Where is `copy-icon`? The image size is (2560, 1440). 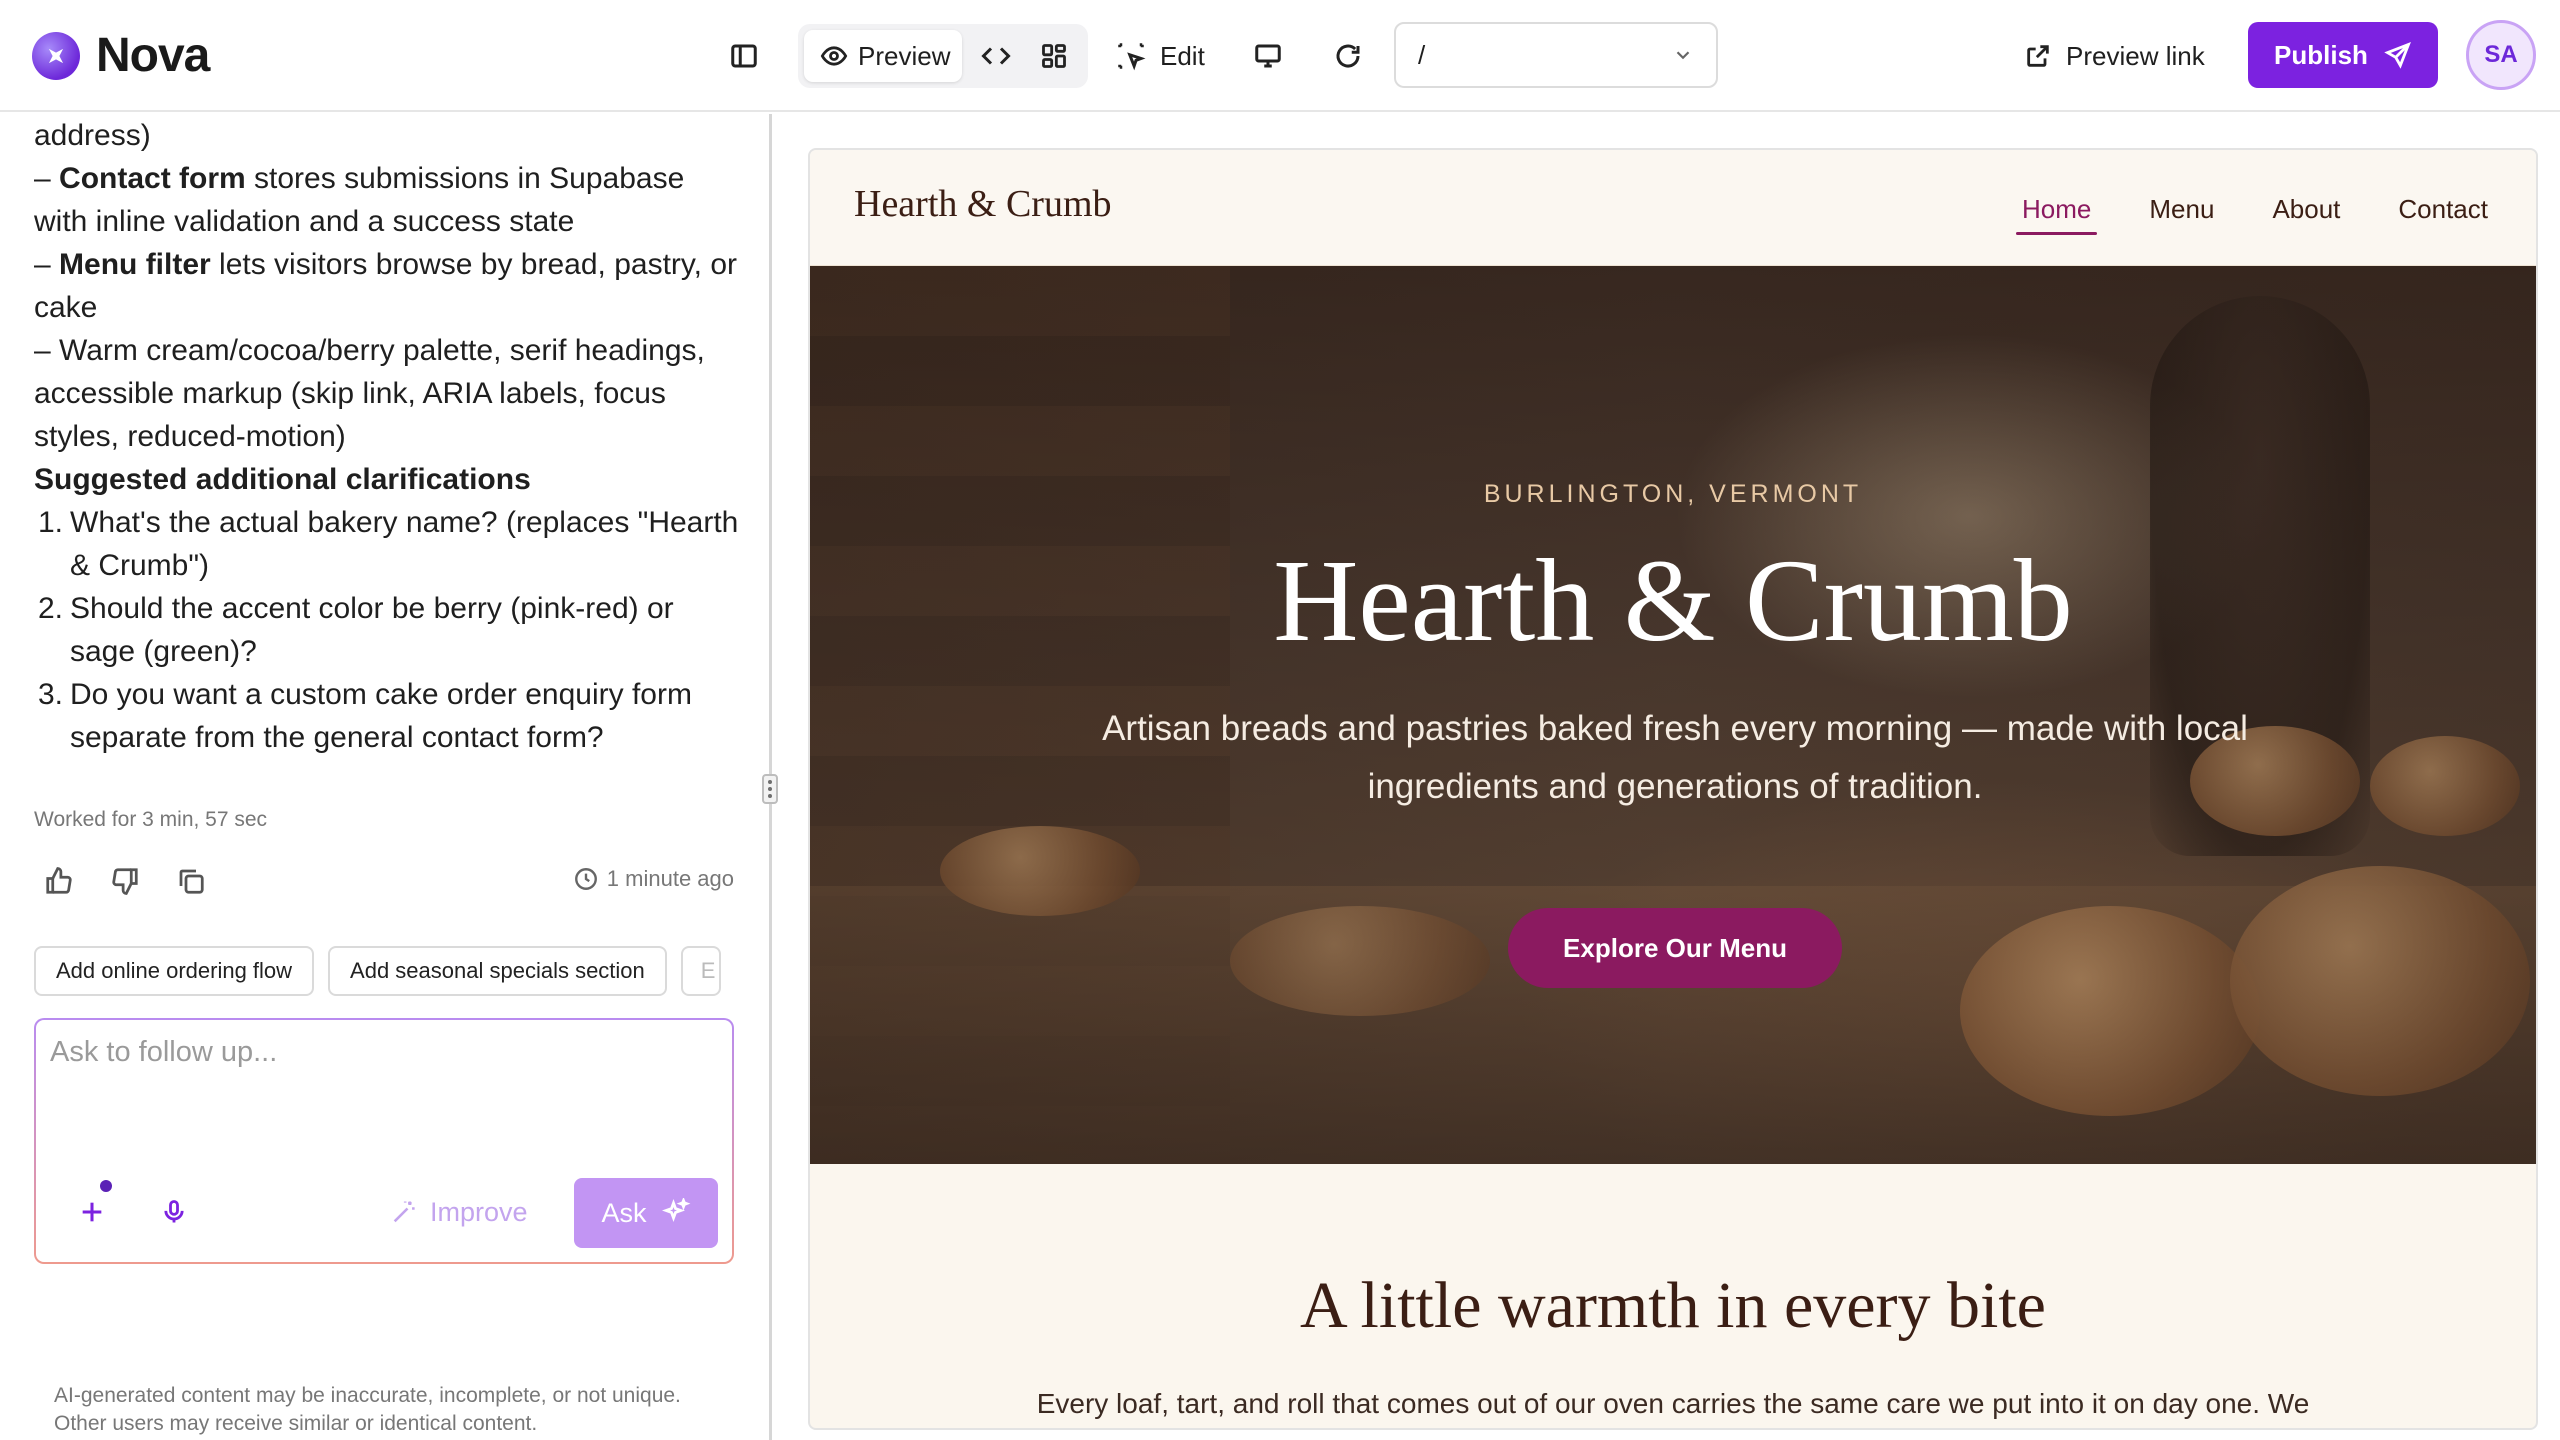 copy-icon is located at coordinates (191, 881).